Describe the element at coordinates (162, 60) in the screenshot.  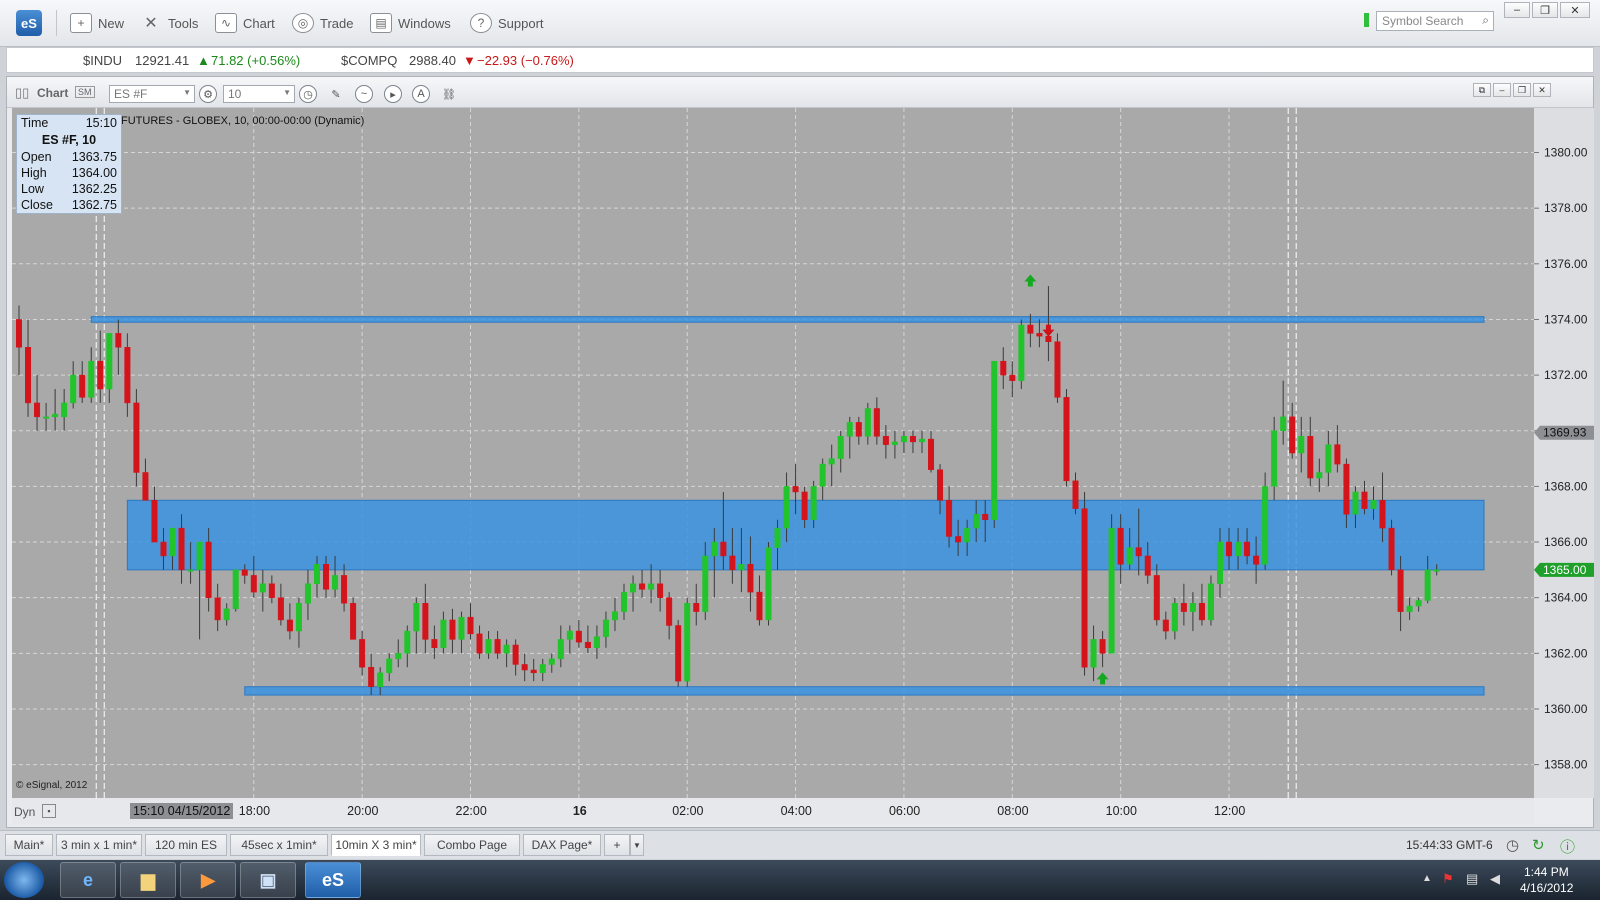
I see `ticker-indu-price: 12921.41` at that location.